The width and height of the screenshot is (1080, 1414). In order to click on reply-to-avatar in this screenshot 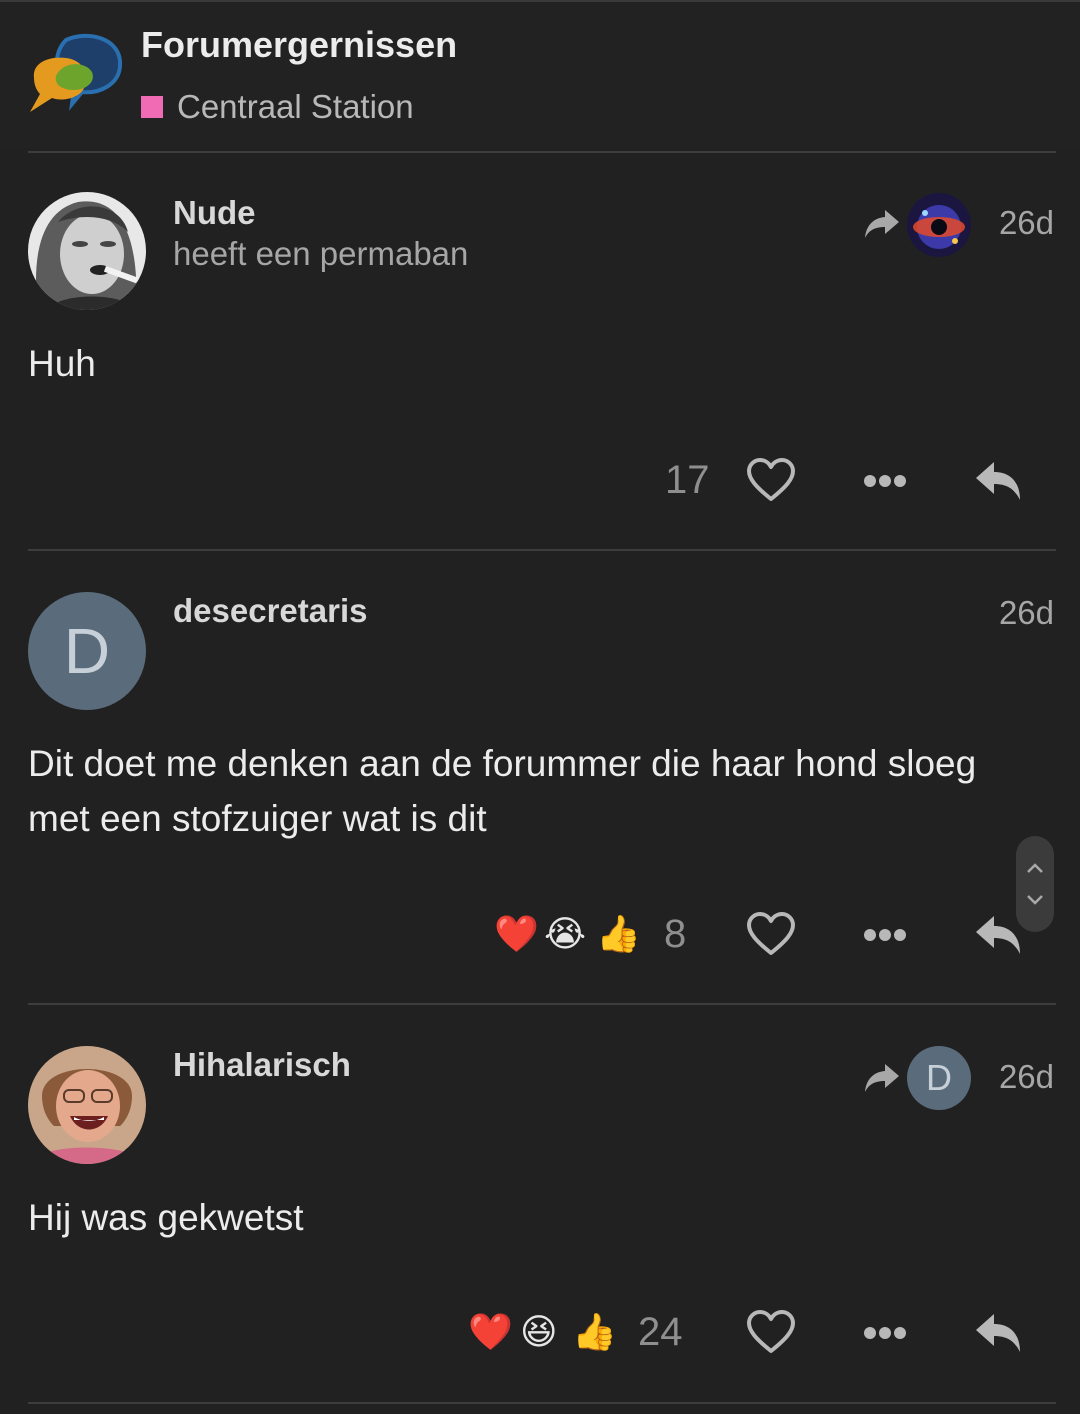, I will do `click(939, 225)`.